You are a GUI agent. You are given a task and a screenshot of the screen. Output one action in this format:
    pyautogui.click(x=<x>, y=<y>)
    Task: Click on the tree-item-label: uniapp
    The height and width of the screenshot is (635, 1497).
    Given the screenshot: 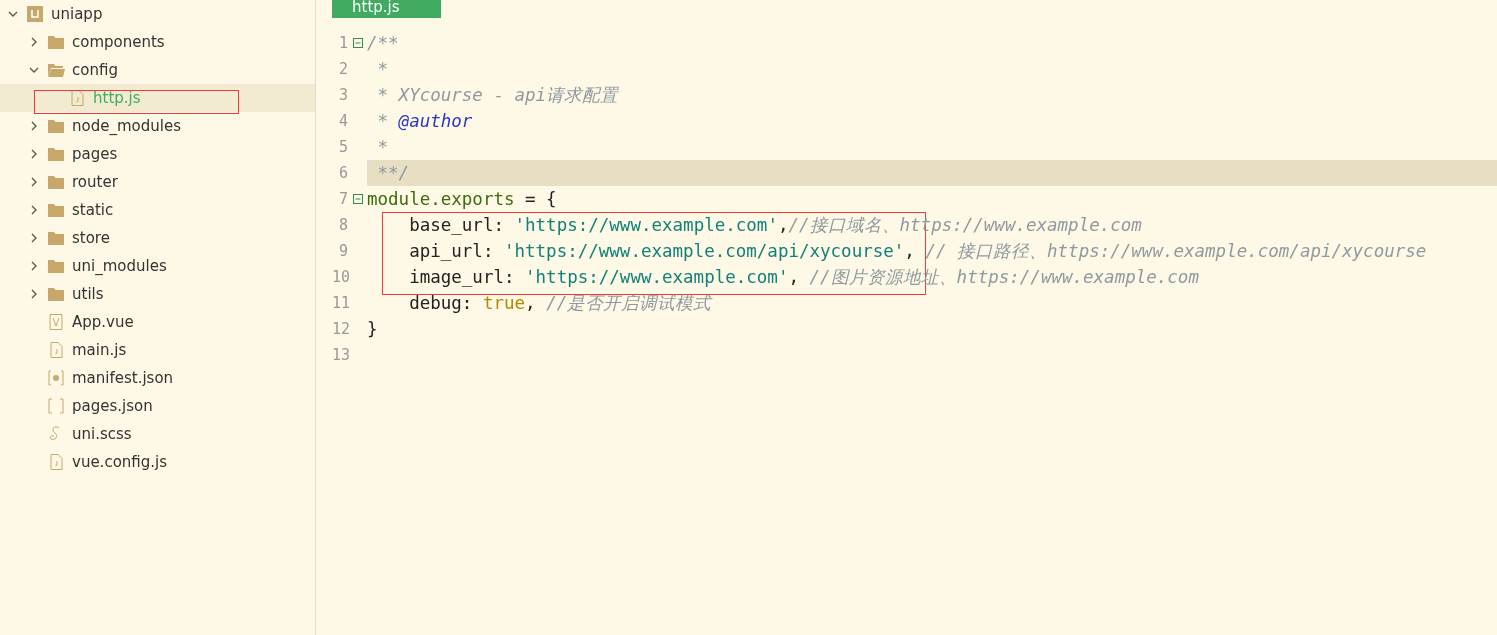 What is the action you would take?
    pyautogui.click(x=77, y=14)
    